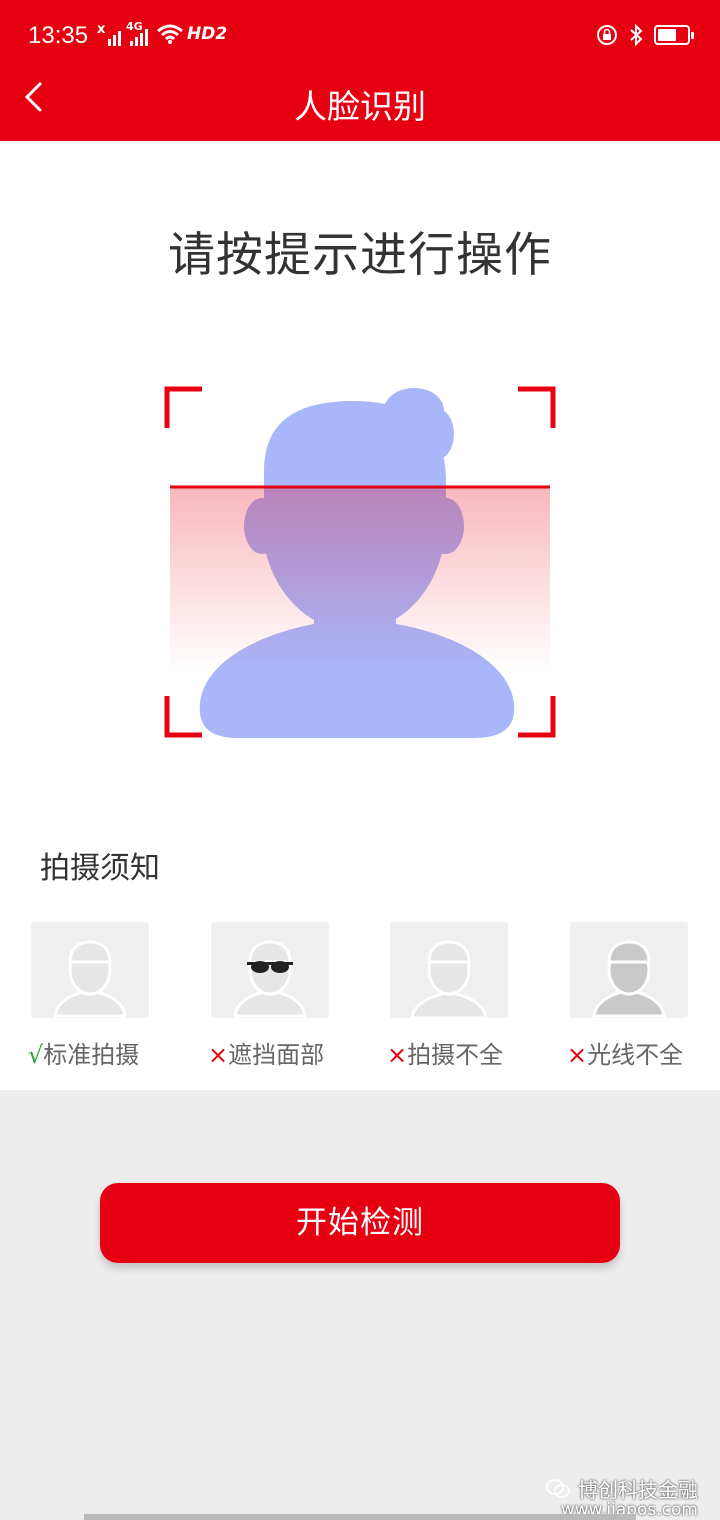 This screenshot has height=1520, width=720. I want to click on person-dark-icon, so click(629, 979).